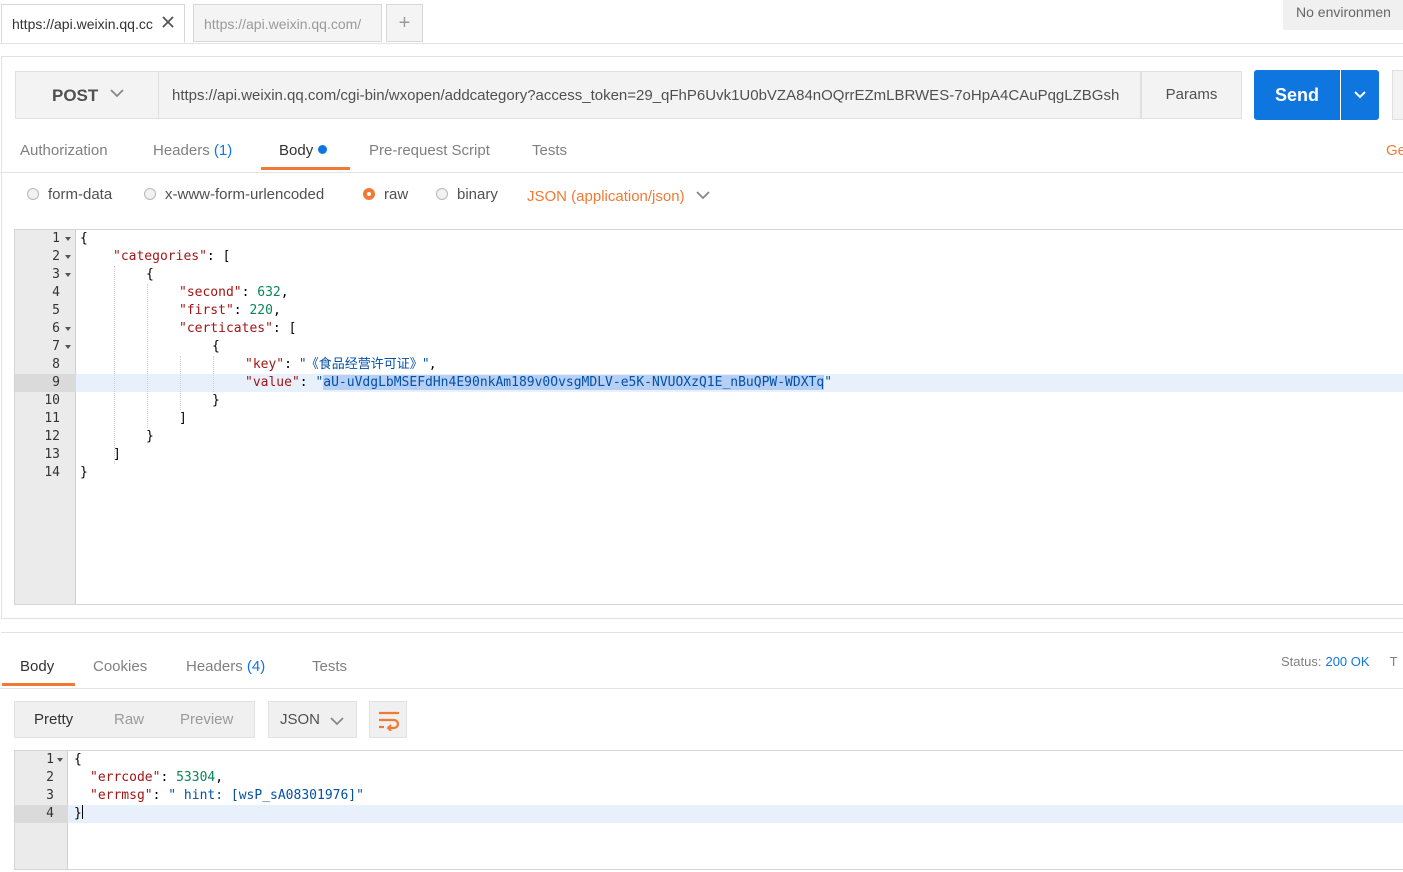  What do you see at coordinates (206, 719) in the screenshot?
I see `view-preview-button: Preview` at bounding box center [206, 719].